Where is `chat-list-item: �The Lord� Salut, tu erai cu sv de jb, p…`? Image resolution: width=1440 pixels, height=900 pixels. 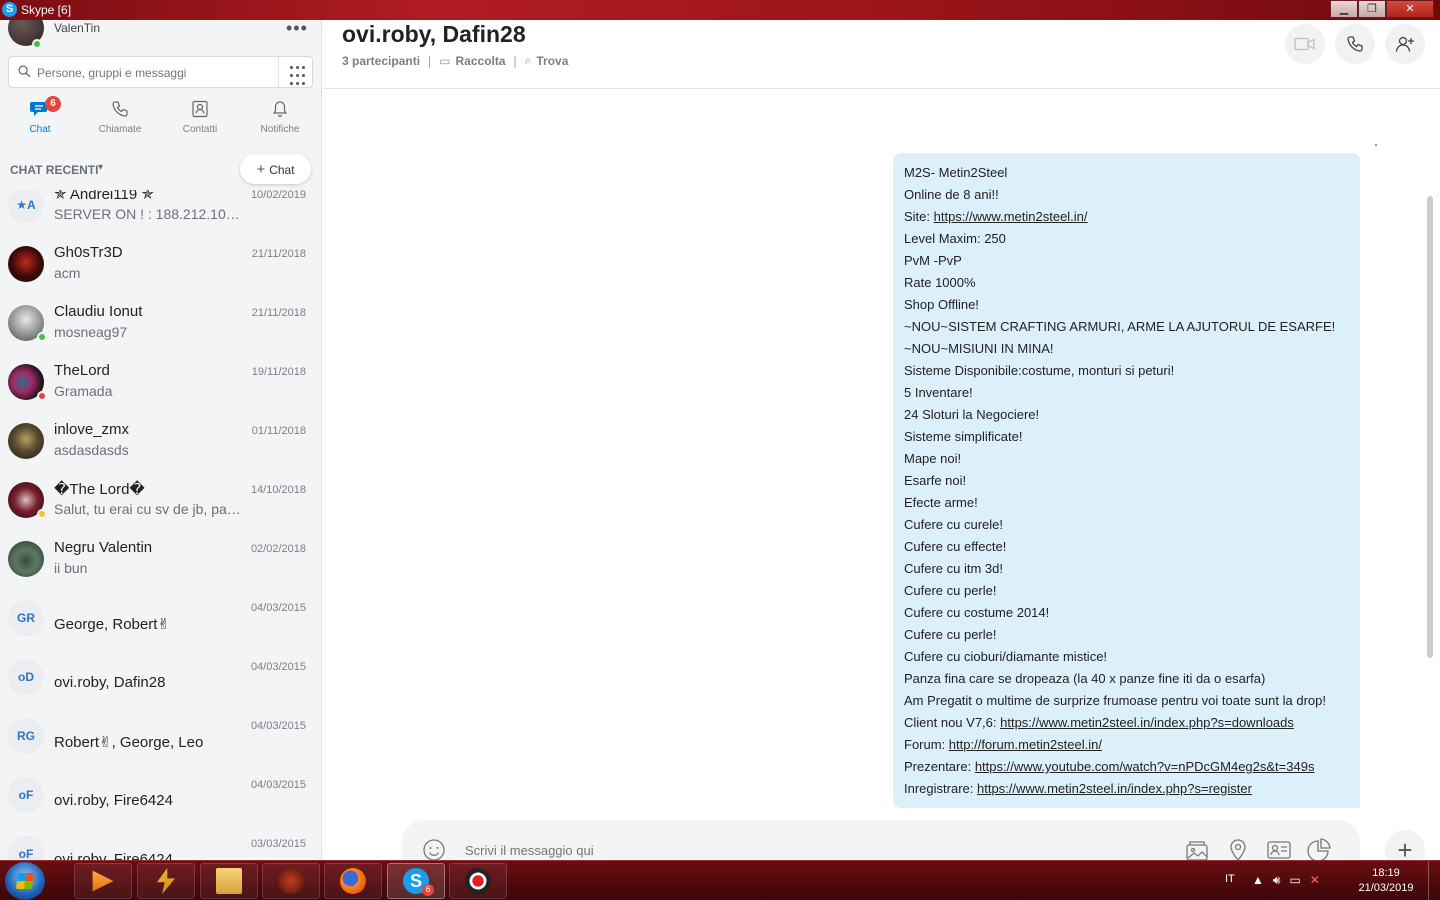
chat-list-item: �The Lord� Salut, tu erai cu sv de jb, p… is located at coordinates (160, 499).